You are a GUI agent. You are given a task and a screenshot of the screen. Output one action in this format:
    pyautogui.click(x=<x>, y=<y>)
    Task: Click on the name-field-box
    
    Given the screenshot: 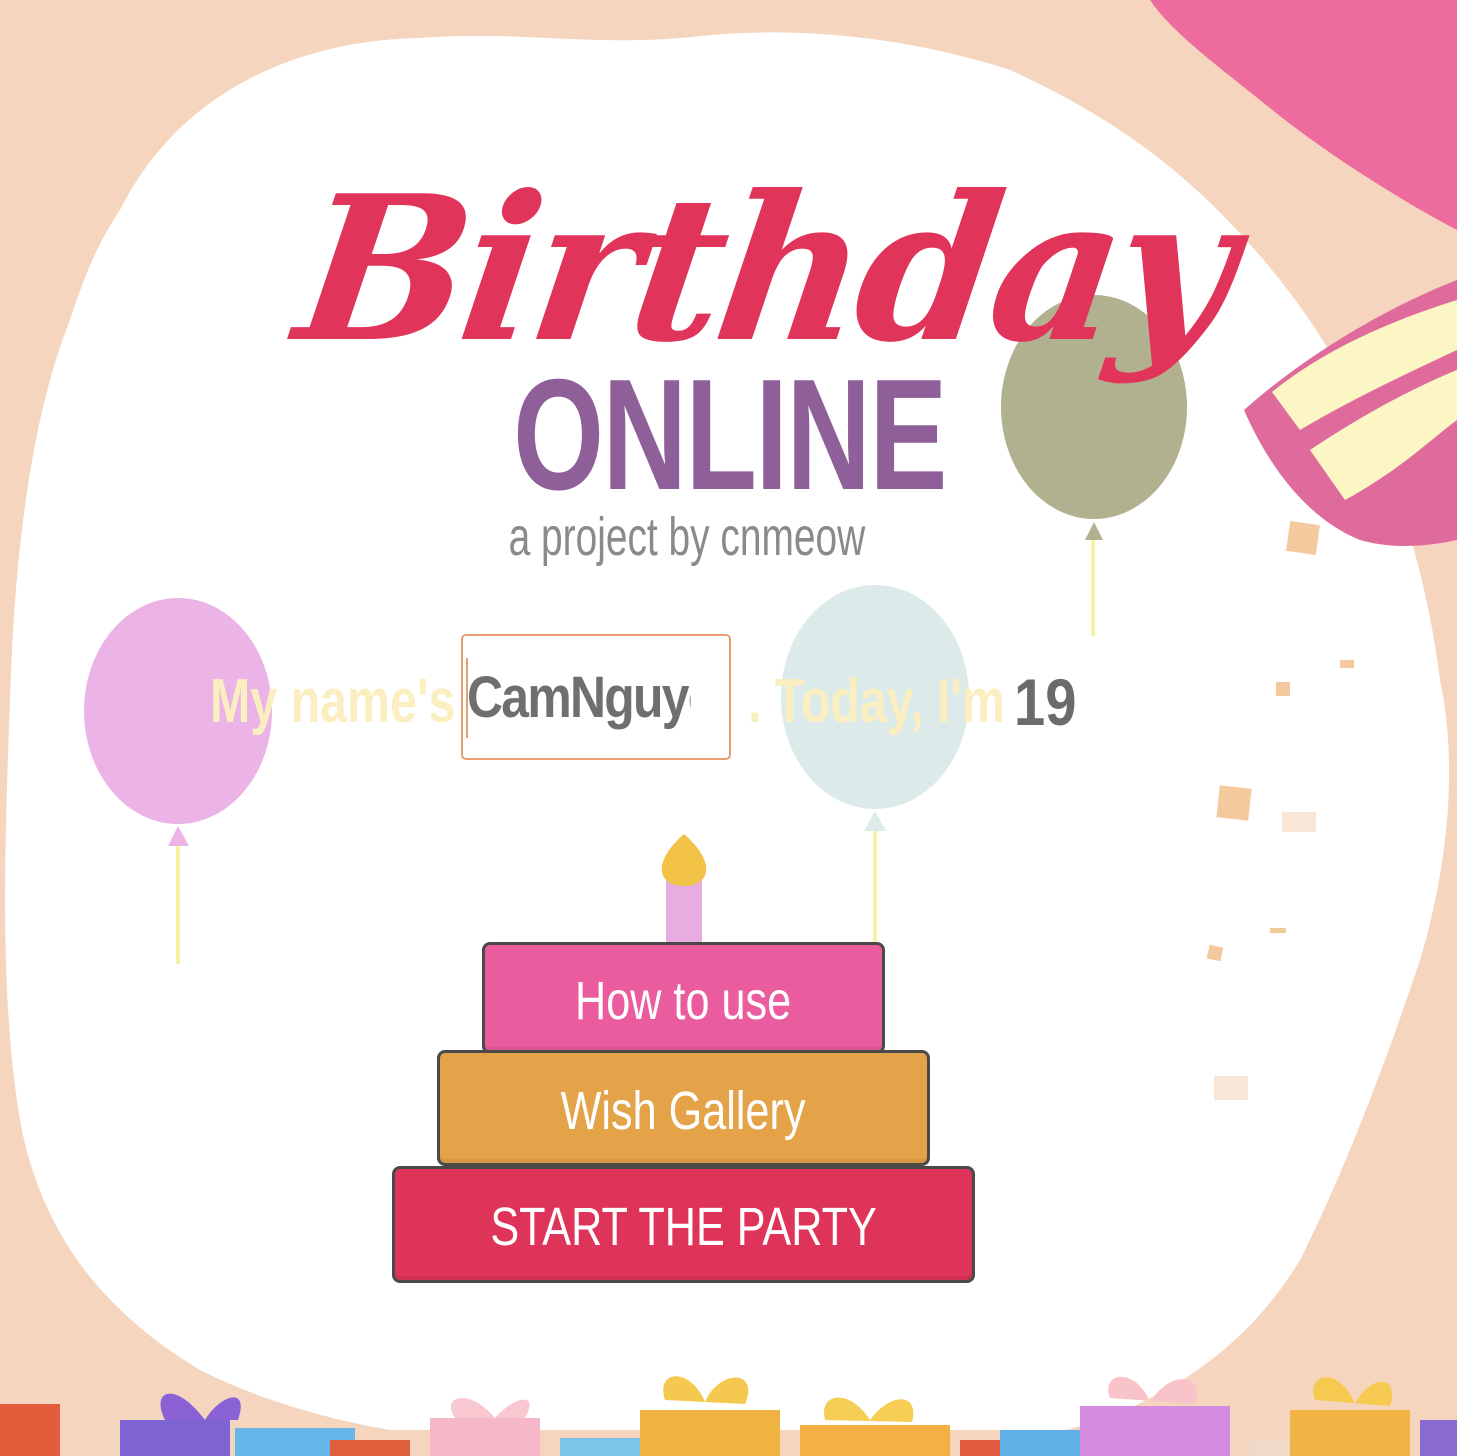 What is the action you would take?
    pyautogui.click(x=596, y=697)
    